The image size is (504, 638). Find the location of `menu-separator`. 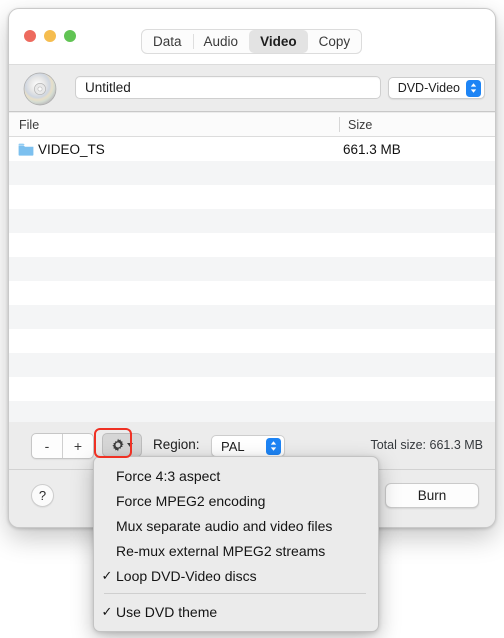

menu-separator is located at coordinates (235, 593).